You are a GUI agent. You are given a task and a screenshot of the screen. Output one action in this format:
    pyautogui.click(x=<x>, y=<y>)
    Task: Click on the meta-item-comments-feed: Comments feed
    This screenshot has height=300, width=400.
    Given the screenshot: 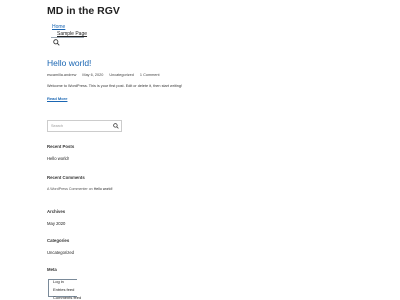 What is the action you would take?
    pyautogui.click(x=67, y=297)
    